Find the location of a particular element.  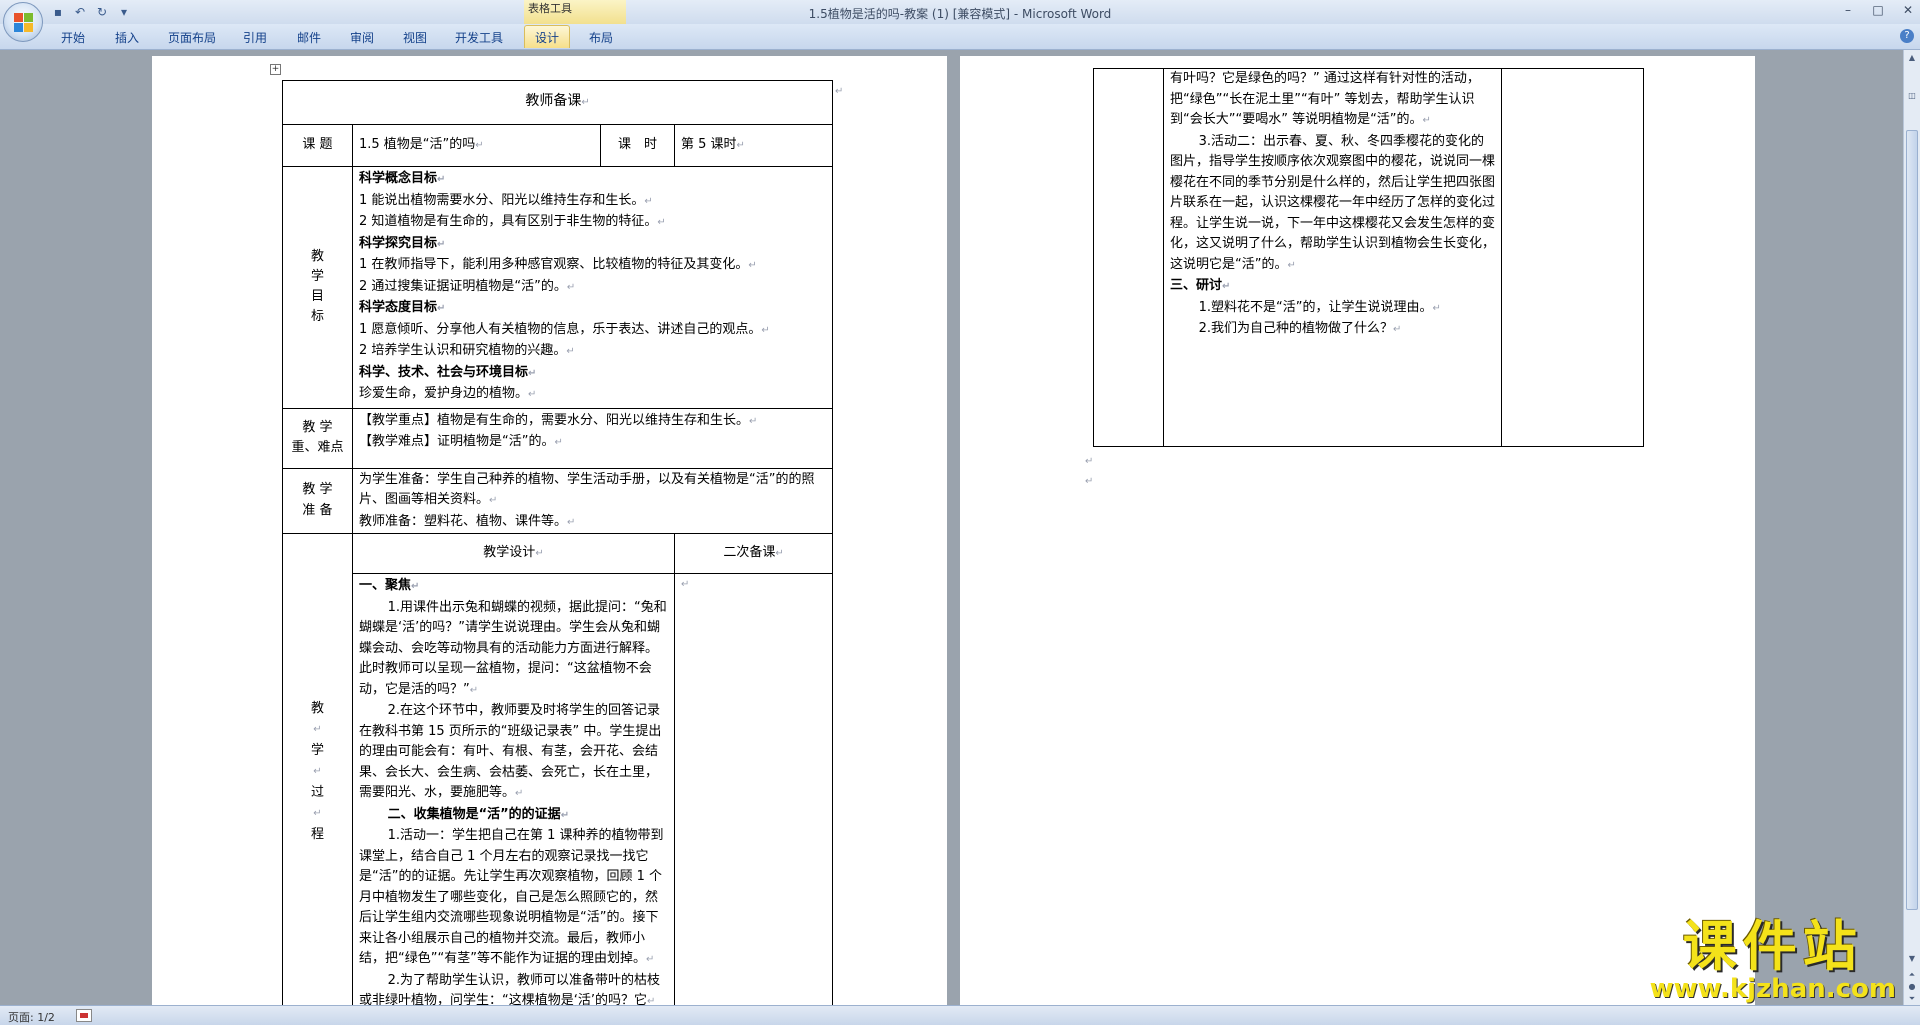

tab-view: 视图 is located at coordinates (415, 37).